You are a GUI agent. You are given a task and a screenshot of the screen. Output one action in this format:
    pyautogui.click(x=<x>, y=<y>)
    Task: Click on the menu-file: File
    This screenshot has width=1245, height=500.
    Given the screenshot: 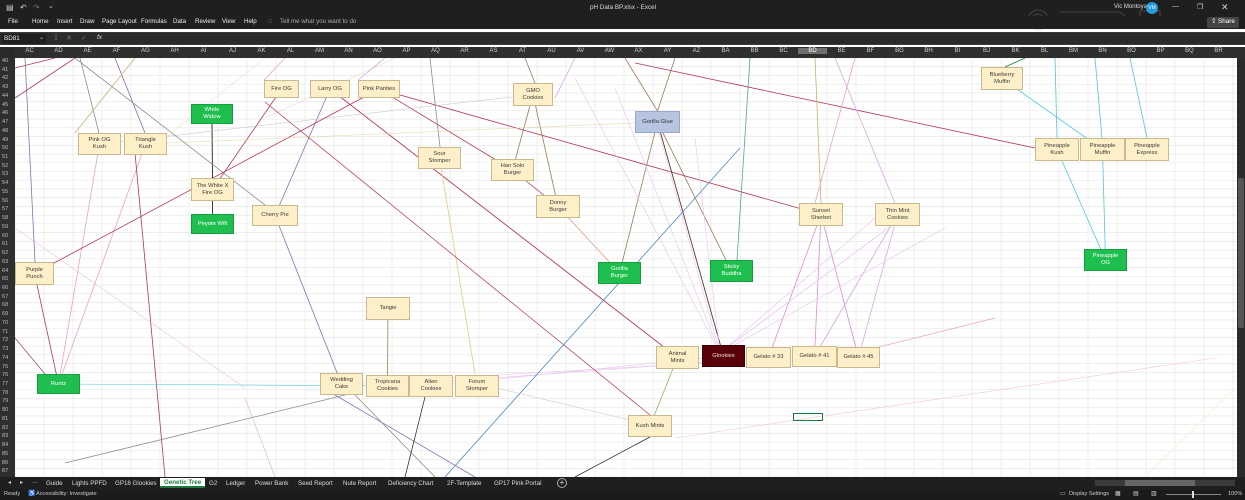 What is the action you would take?
    pyautogui.click(x=13, y=21)
    